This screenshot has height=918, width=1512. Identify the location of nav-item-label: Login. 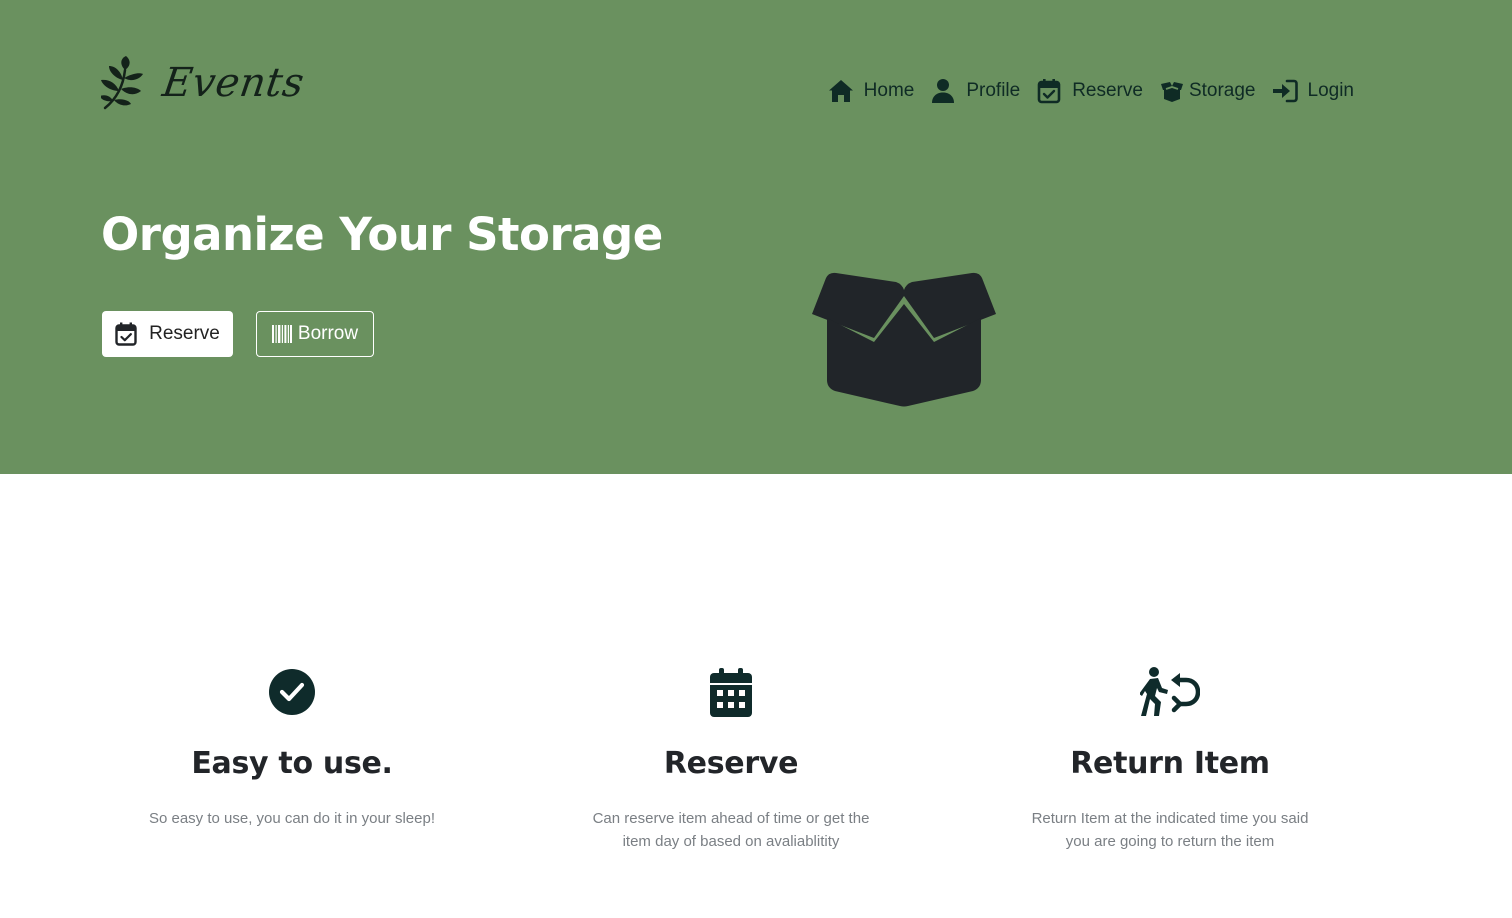
(1331, 90).